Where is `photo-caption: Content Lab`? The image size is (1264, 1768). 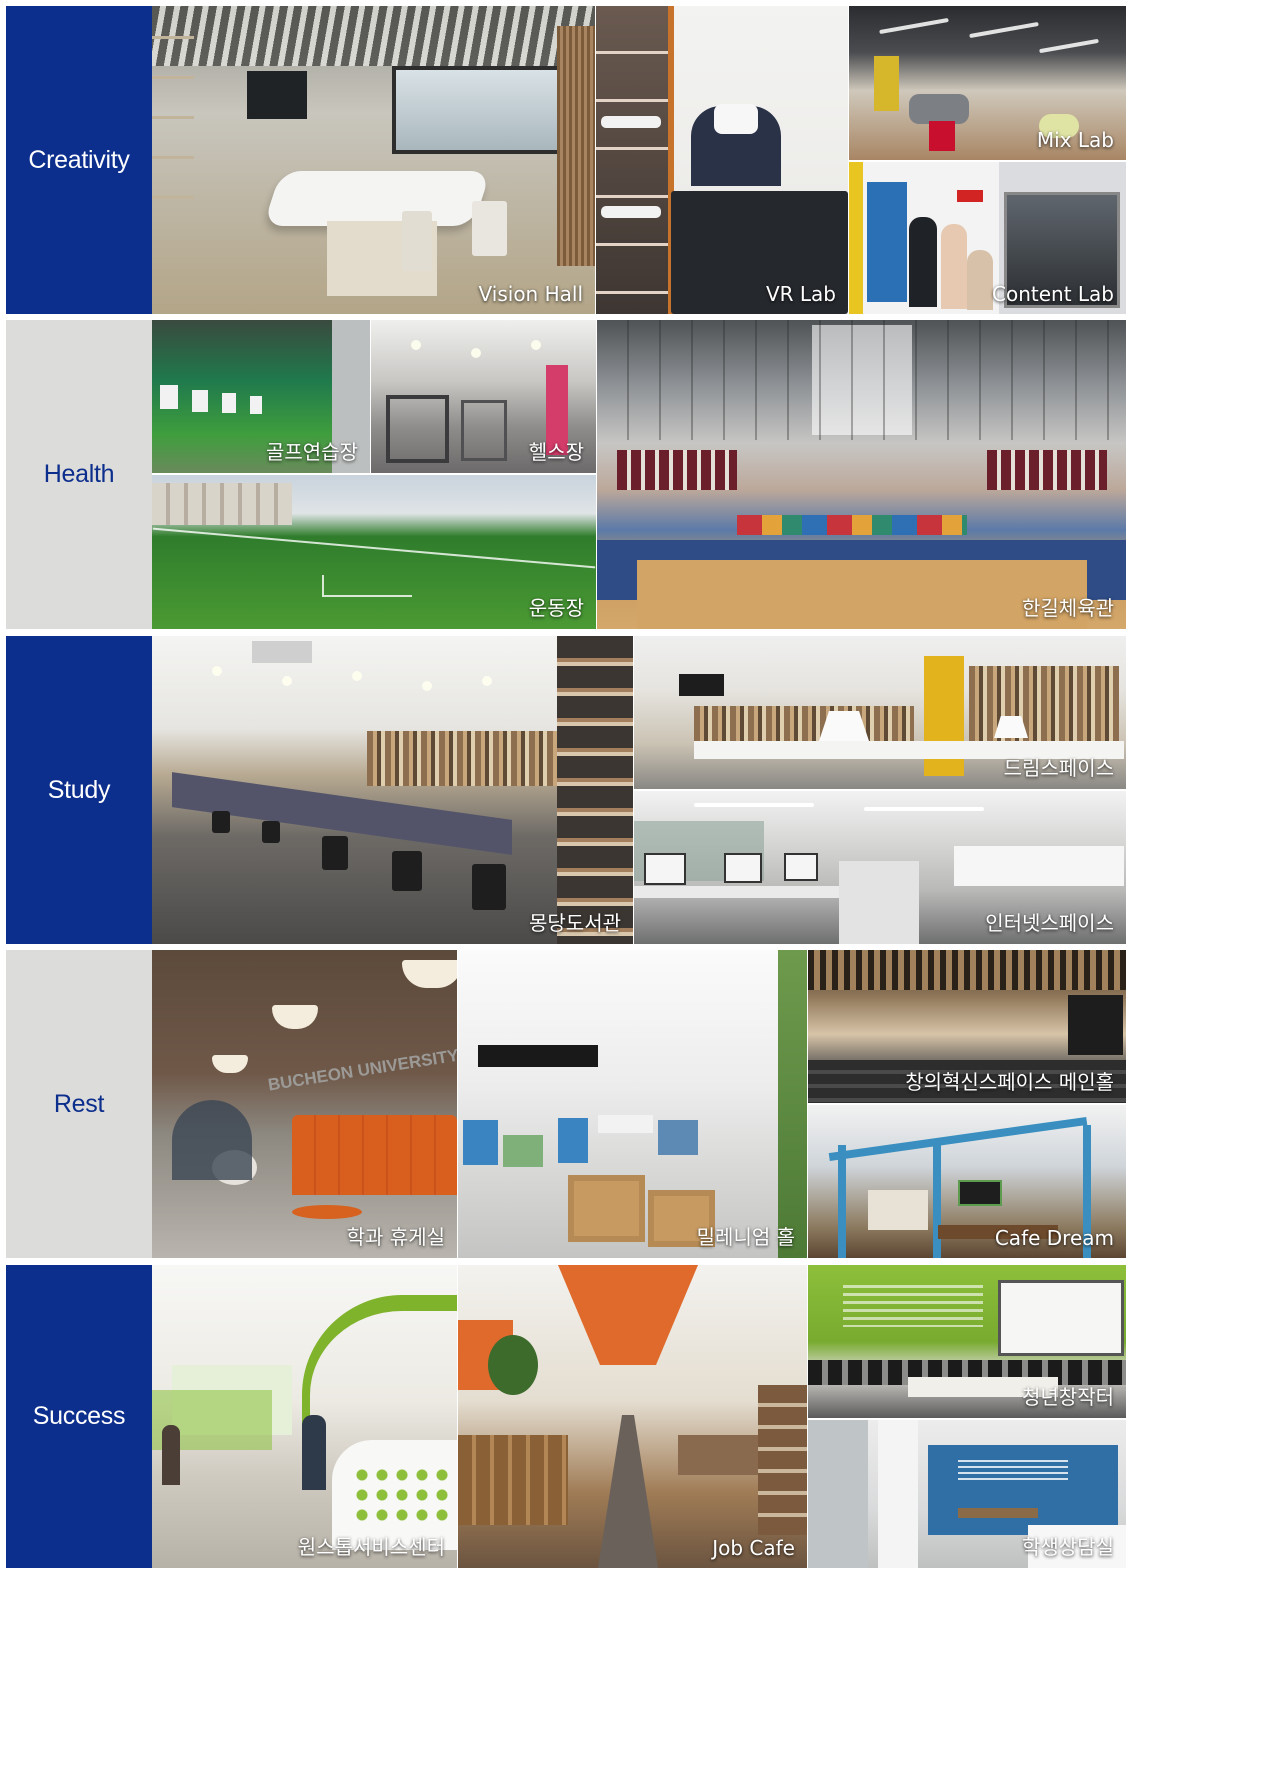 photo-caption: Content Lab is located at coordinates (1053, 294).